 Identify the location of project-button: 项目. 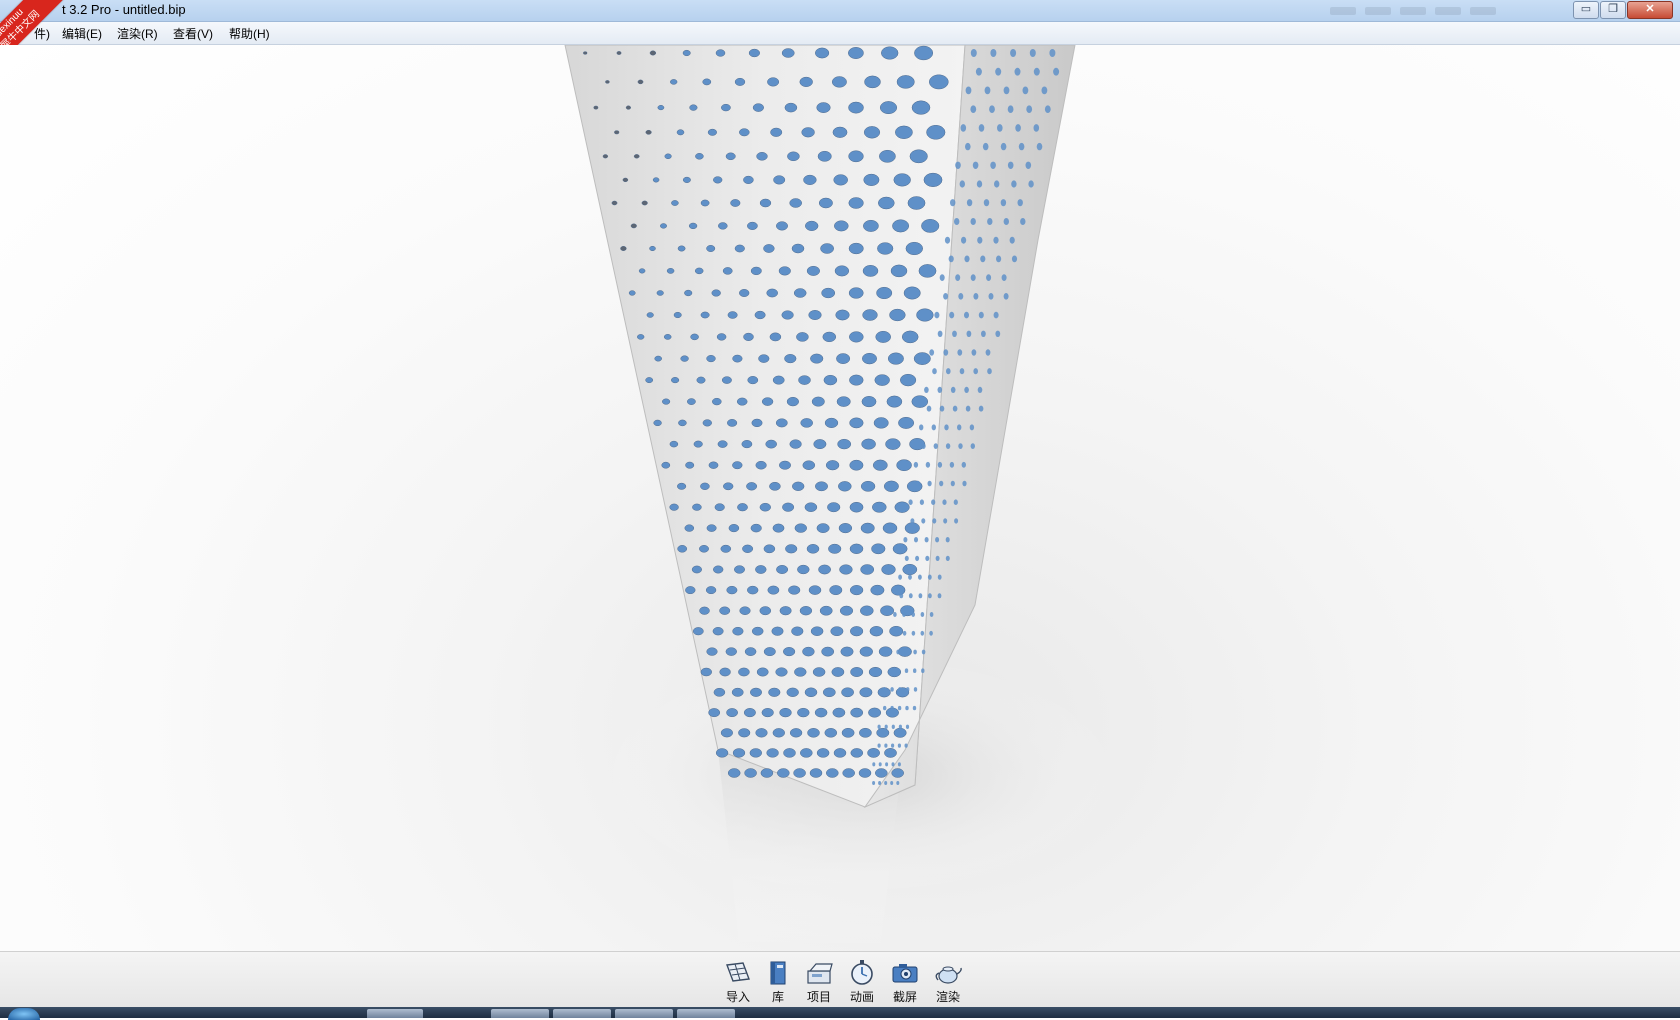
(819, 982).